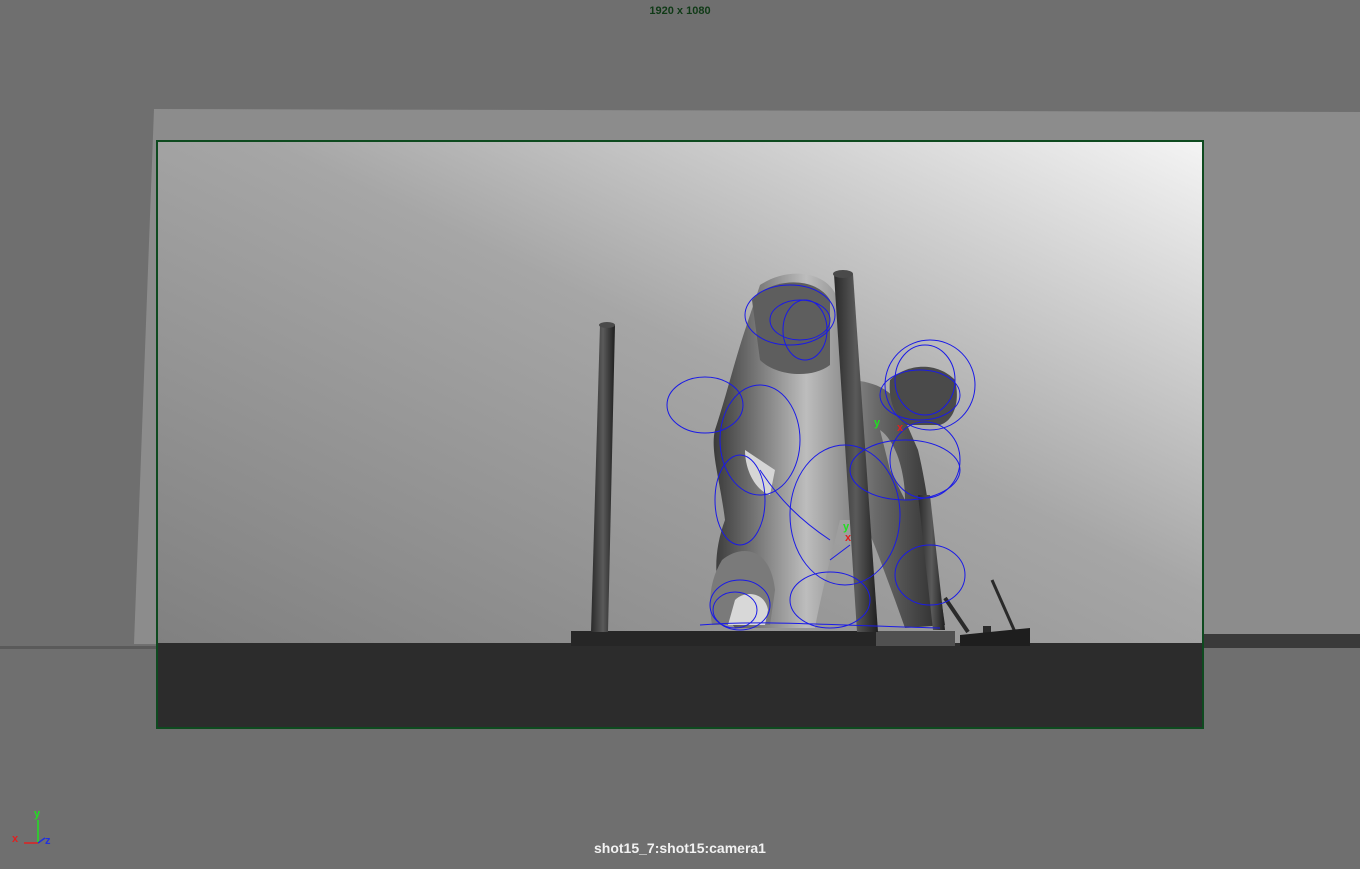 This screenshot has height=869, width=1360. I want to click on camera-name-label: shot15_7:shot15:camera1, so click(680, 848).